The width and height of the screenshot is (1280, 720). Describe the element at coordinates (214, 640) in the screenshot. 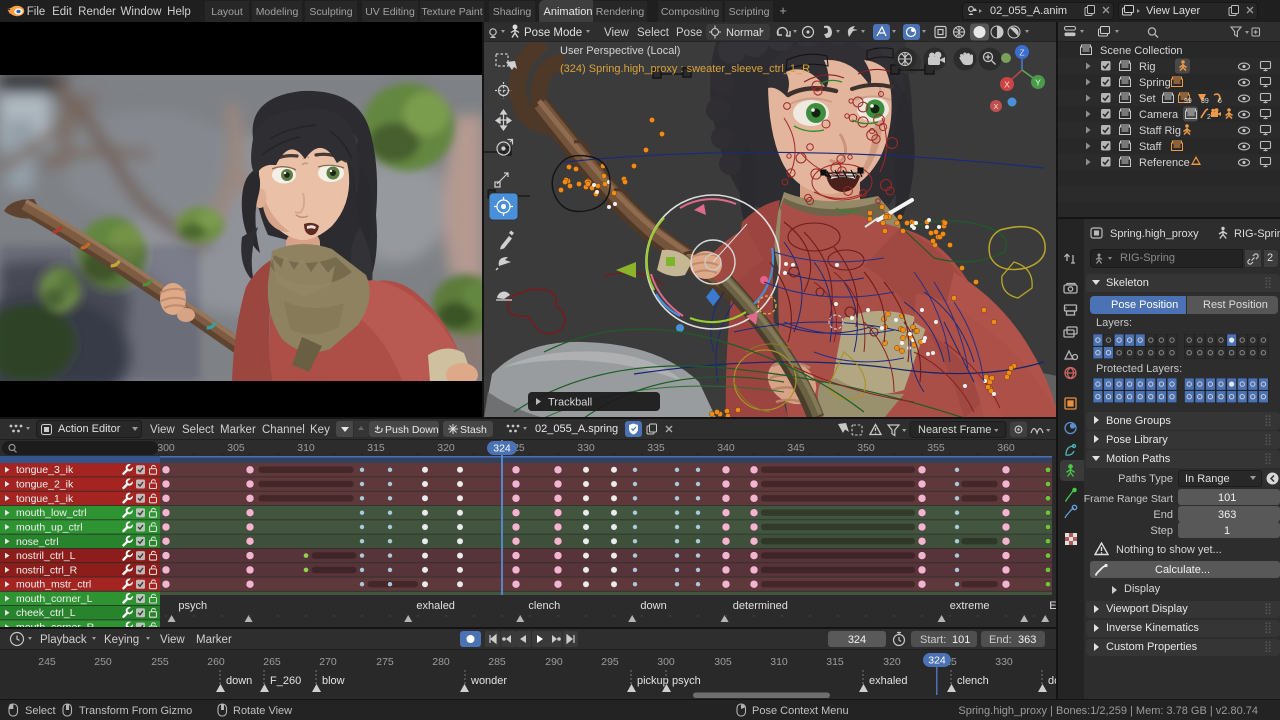

I see `svg-text: Marker` at that location.